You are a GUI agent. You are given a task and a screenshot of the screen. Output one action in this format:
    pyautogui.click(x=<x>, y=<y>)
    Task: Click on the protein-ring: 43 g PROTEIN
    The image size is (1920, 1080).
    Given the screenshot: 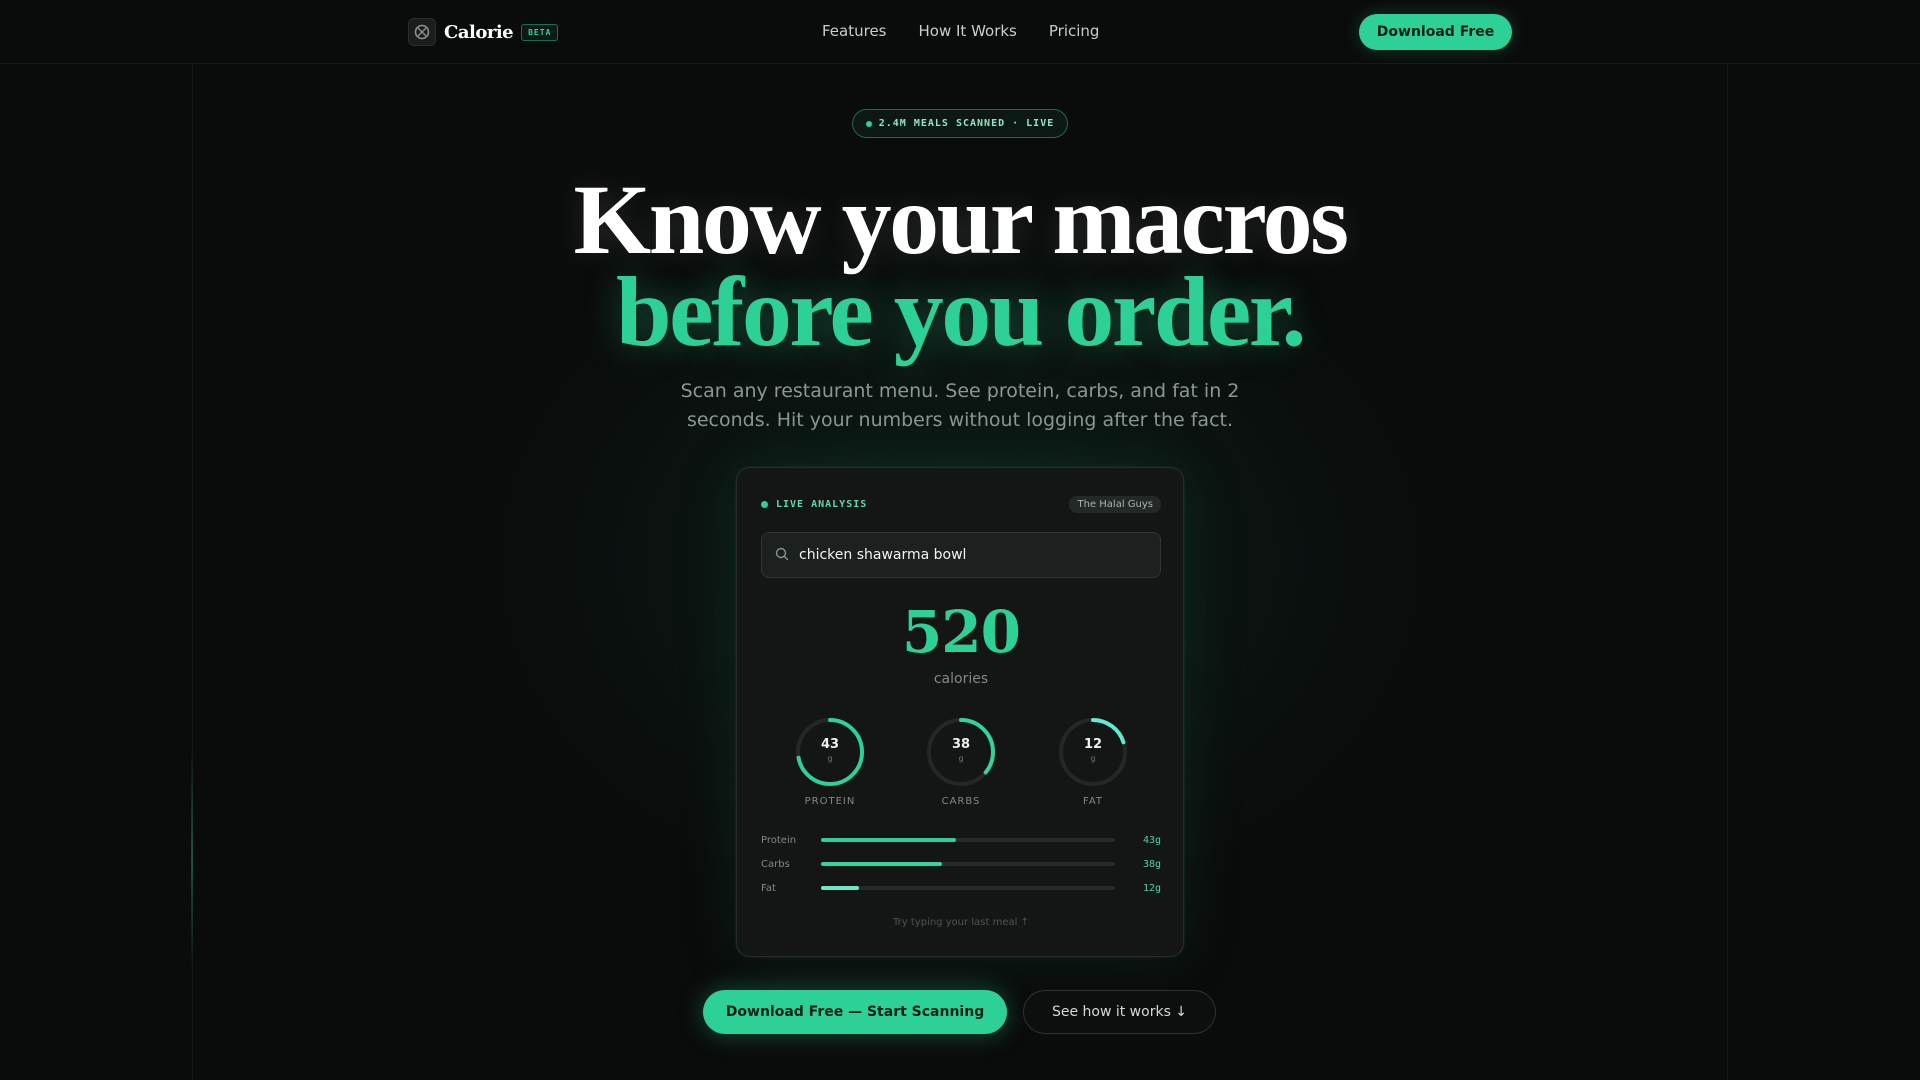 What is the action you would take?
    pyautogui.click(x=830, y=761)
    